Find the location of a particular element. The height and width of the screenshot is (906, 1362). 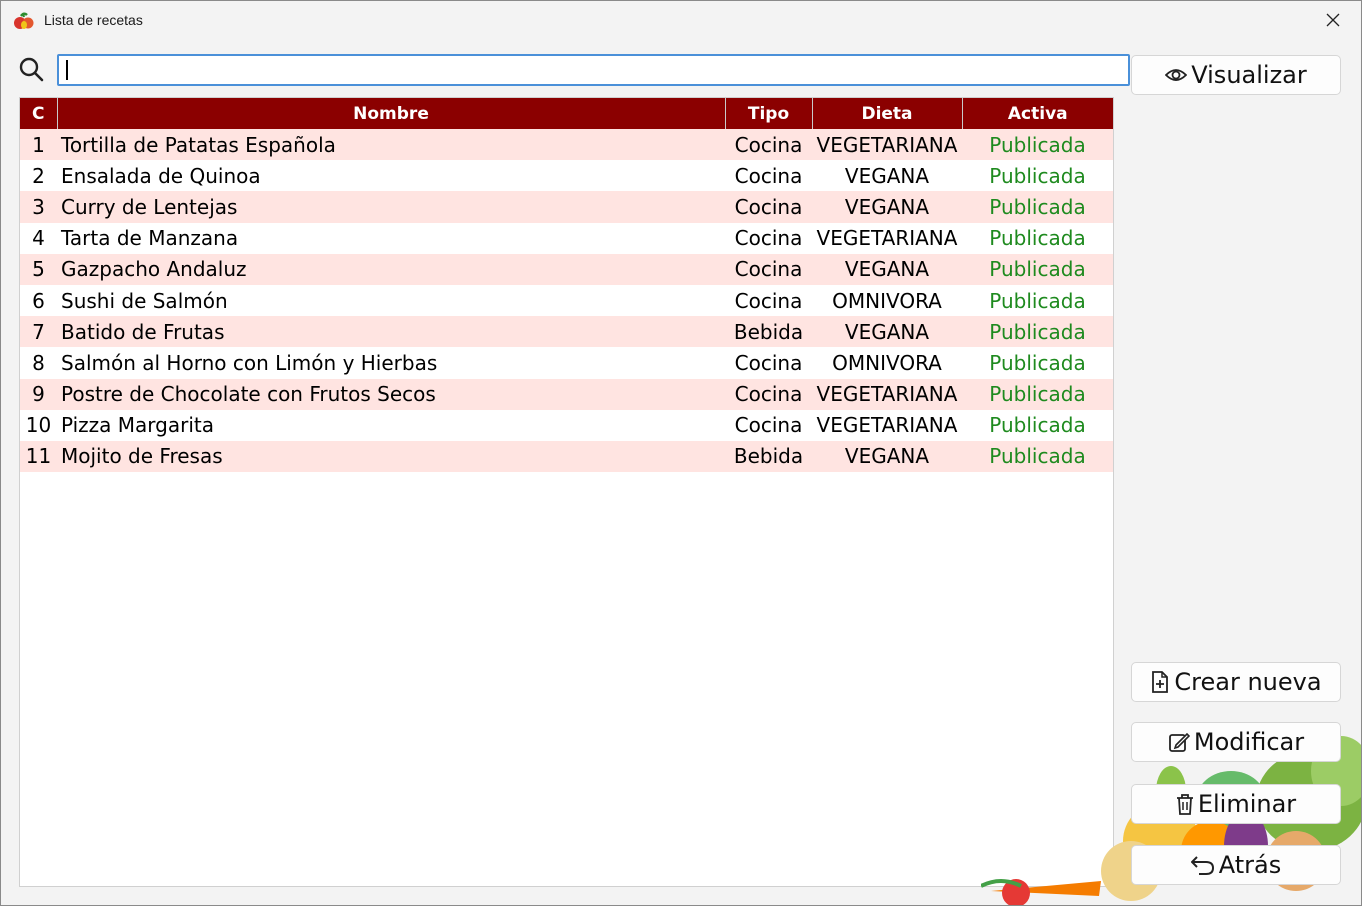

cell-nombre: Gazpacho Andaluz is located at coordinates (391, 269).